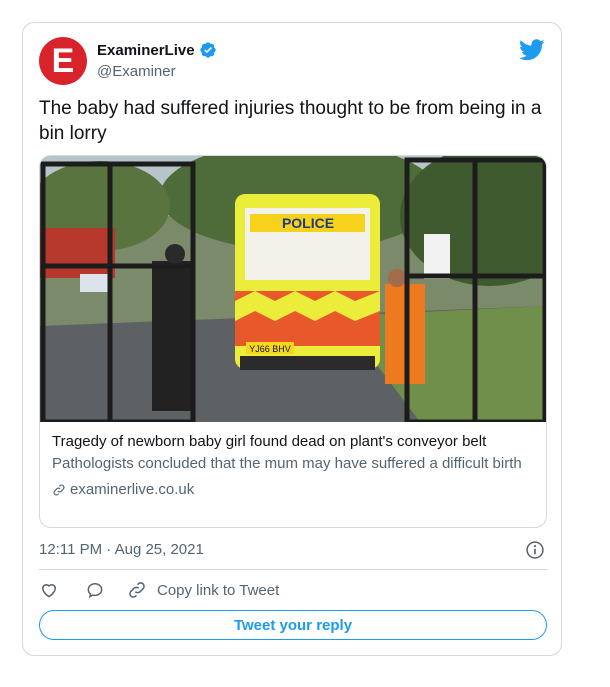 Image resolution: width=610 pixels, height=687 pixels. Describe the element at coordinates (95, 590) in the screenshot. I see `reply-bubble-icon` at that location.